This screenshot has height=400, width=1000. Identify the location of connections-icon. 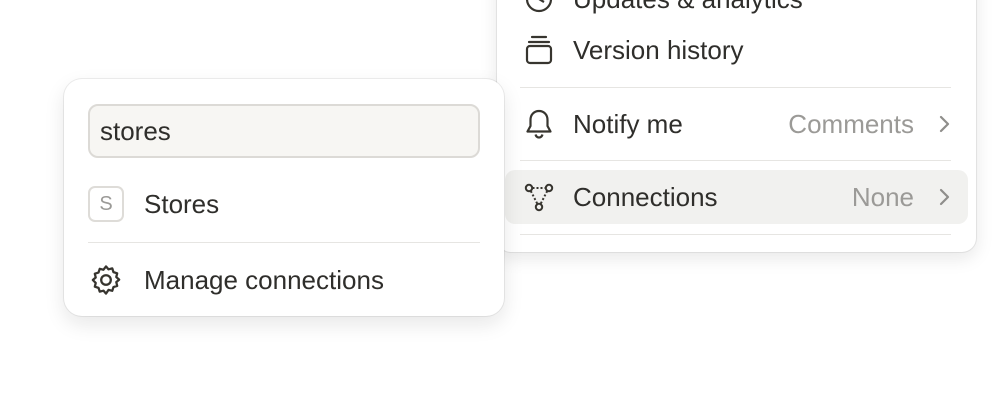
(539, 197).